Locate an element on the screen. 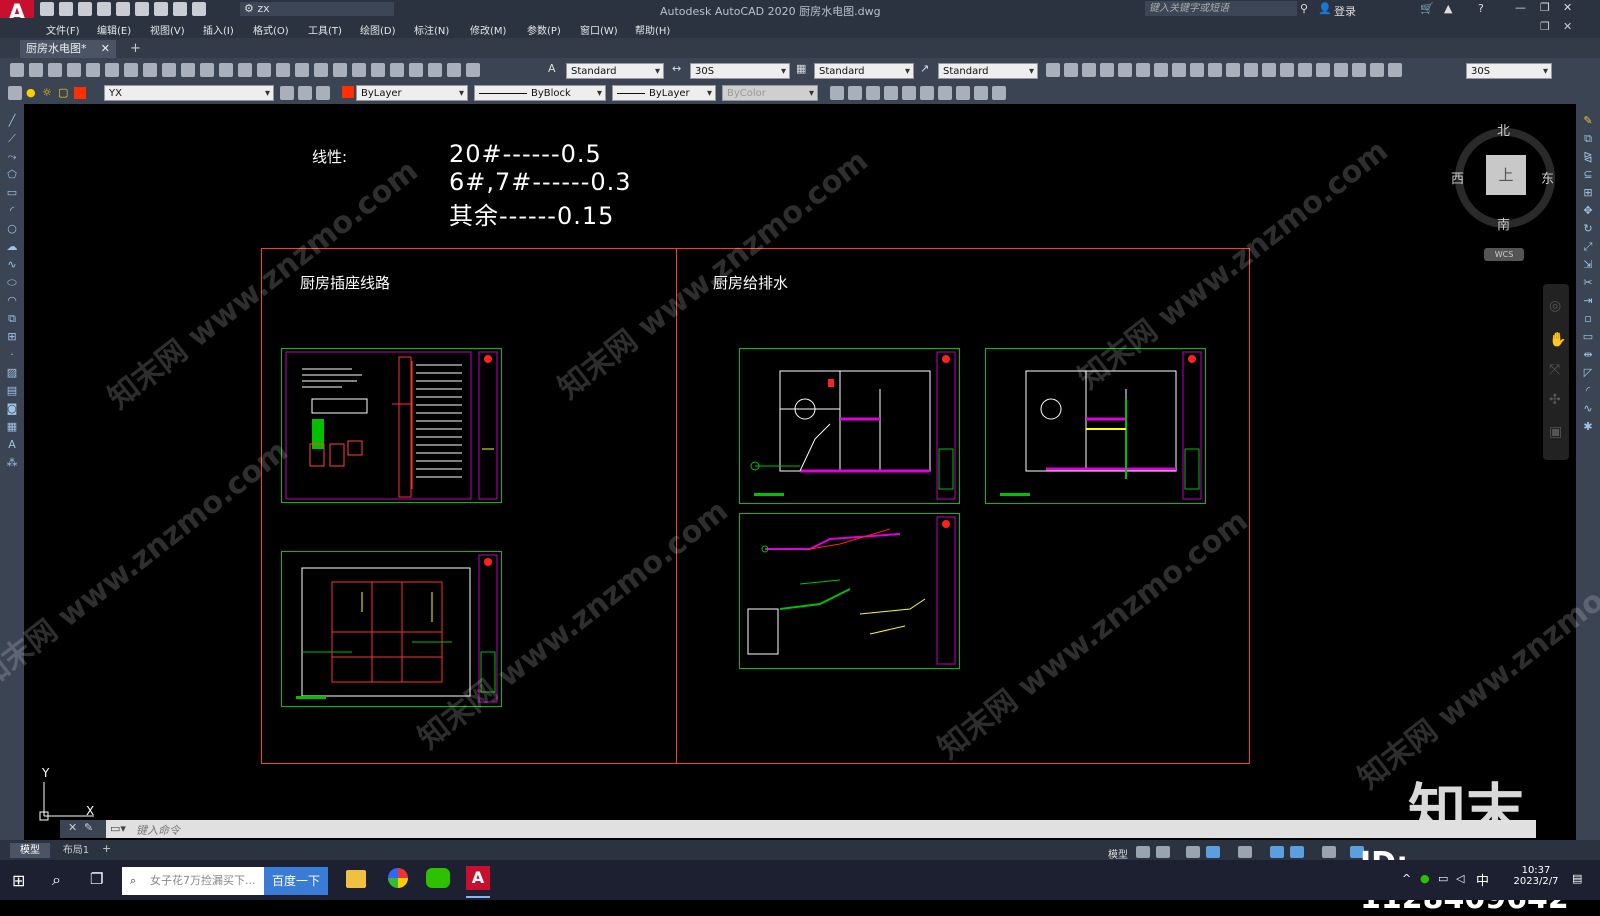 Image resolution: width=1600 pixels, height=916 pixels. otrack-icon is located at coordinates (1277, 852).